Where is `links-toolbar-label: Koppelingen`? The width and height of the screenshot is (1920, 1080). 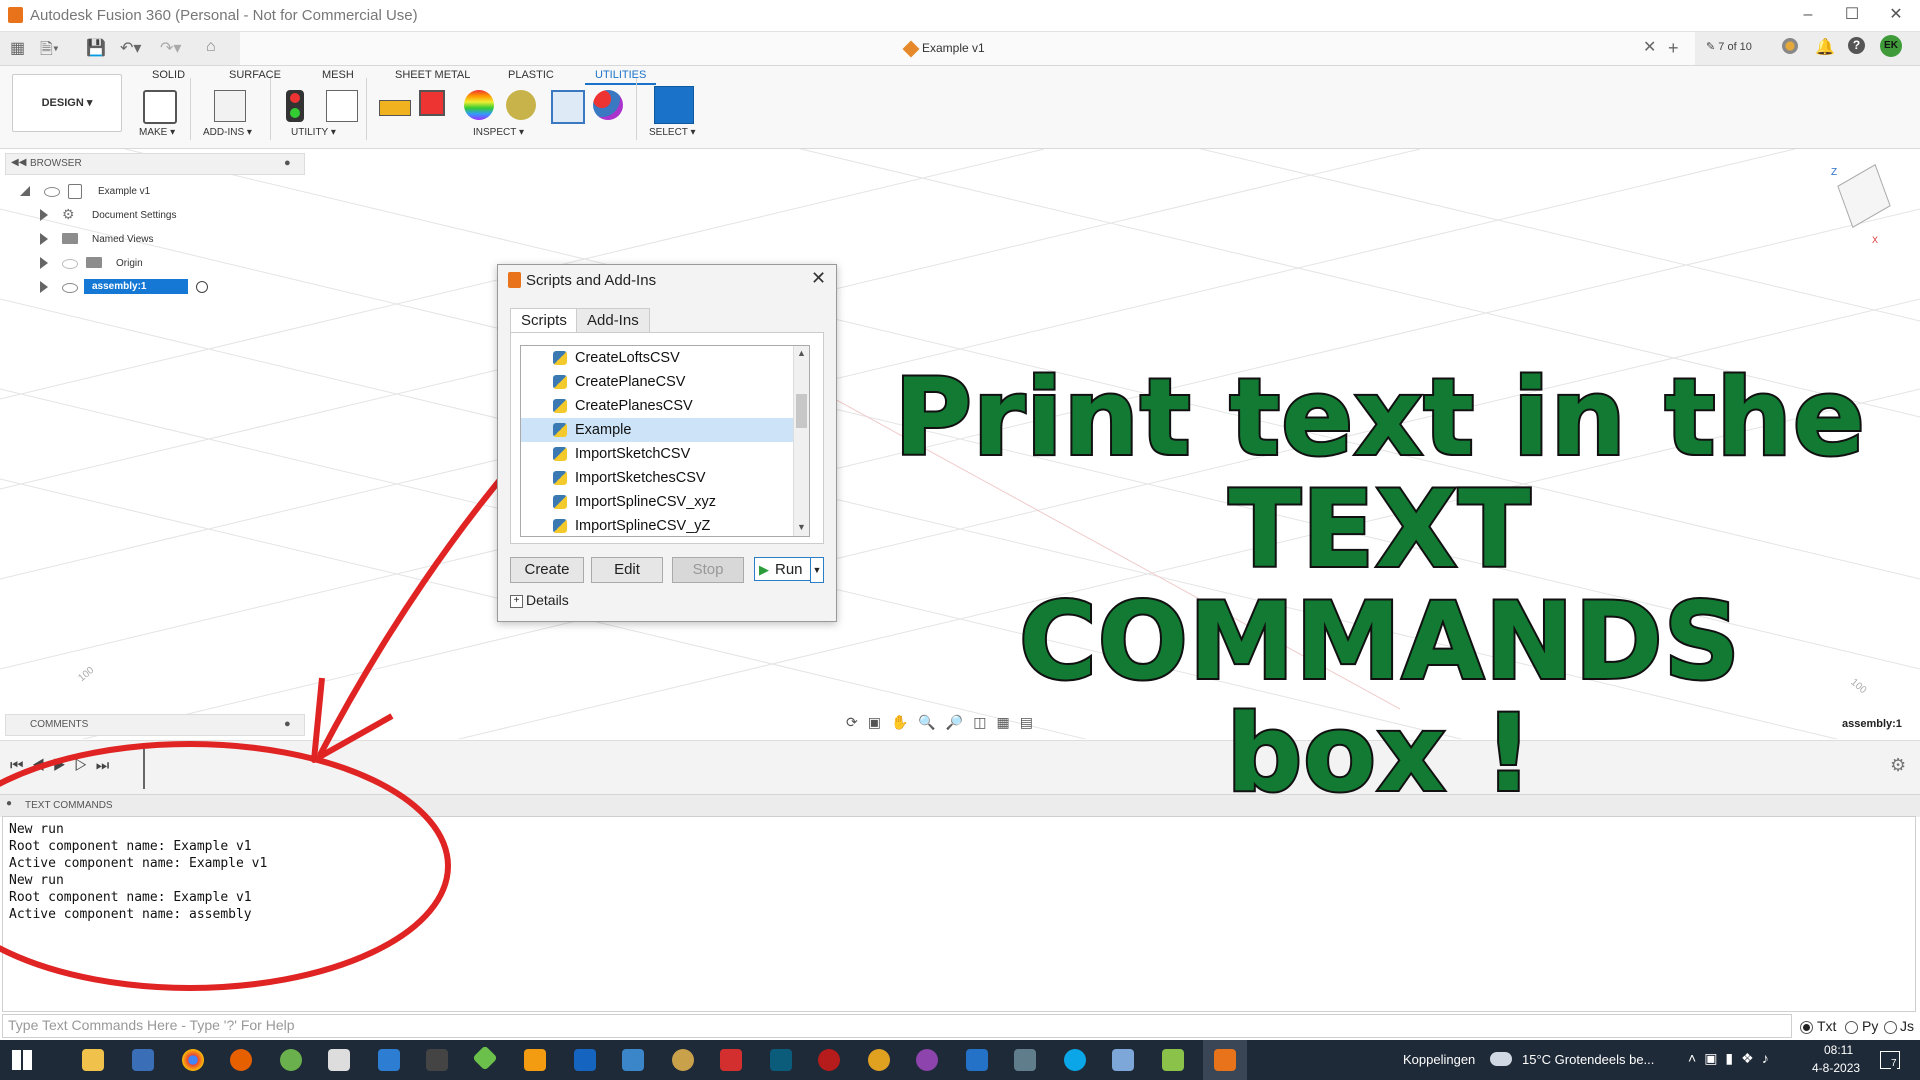
links-toolbar-label: Koppelingen is located at coordinates (1439, 1059).